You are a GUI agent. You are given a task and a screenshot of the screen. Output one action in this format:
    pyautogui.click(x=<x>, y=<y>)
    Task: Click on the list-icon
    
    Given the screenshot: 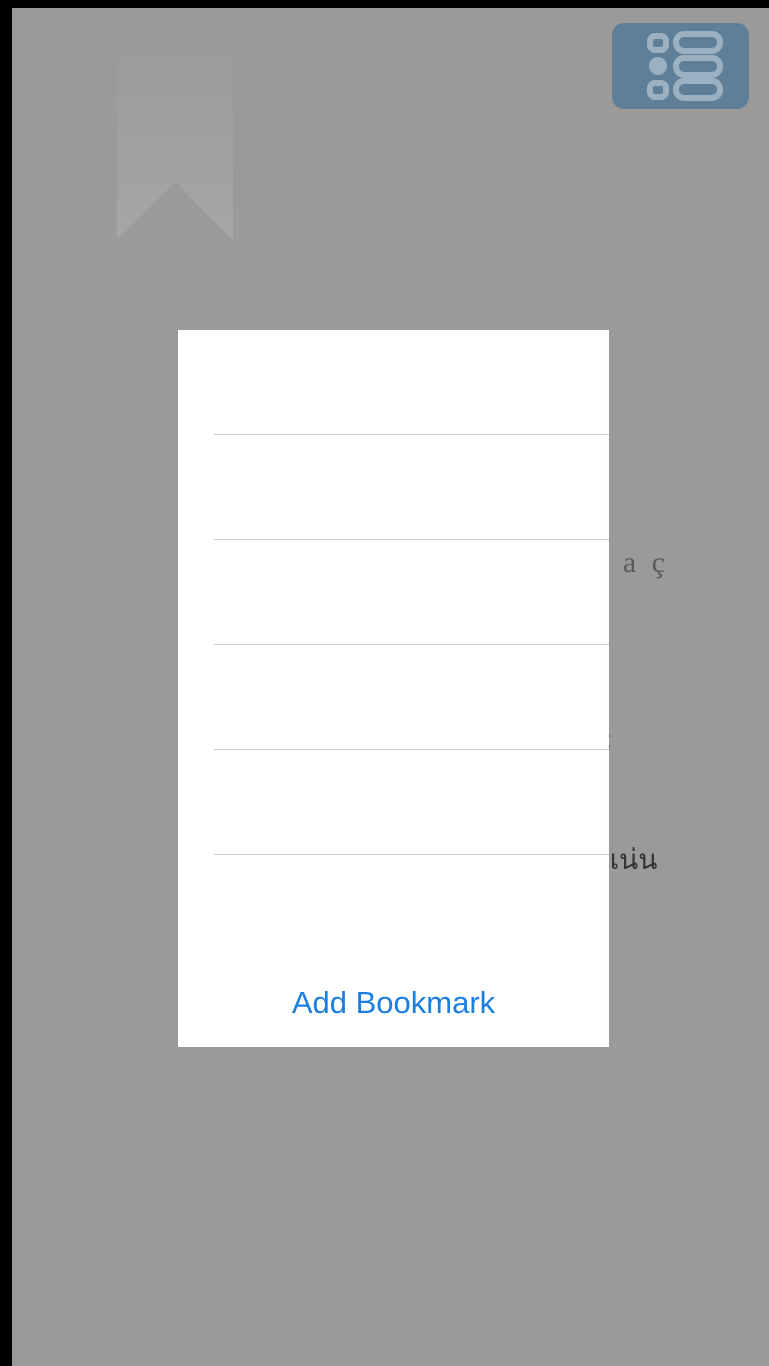 What is the action you would take?
    pyautogui.click(x=685, y=66)
    